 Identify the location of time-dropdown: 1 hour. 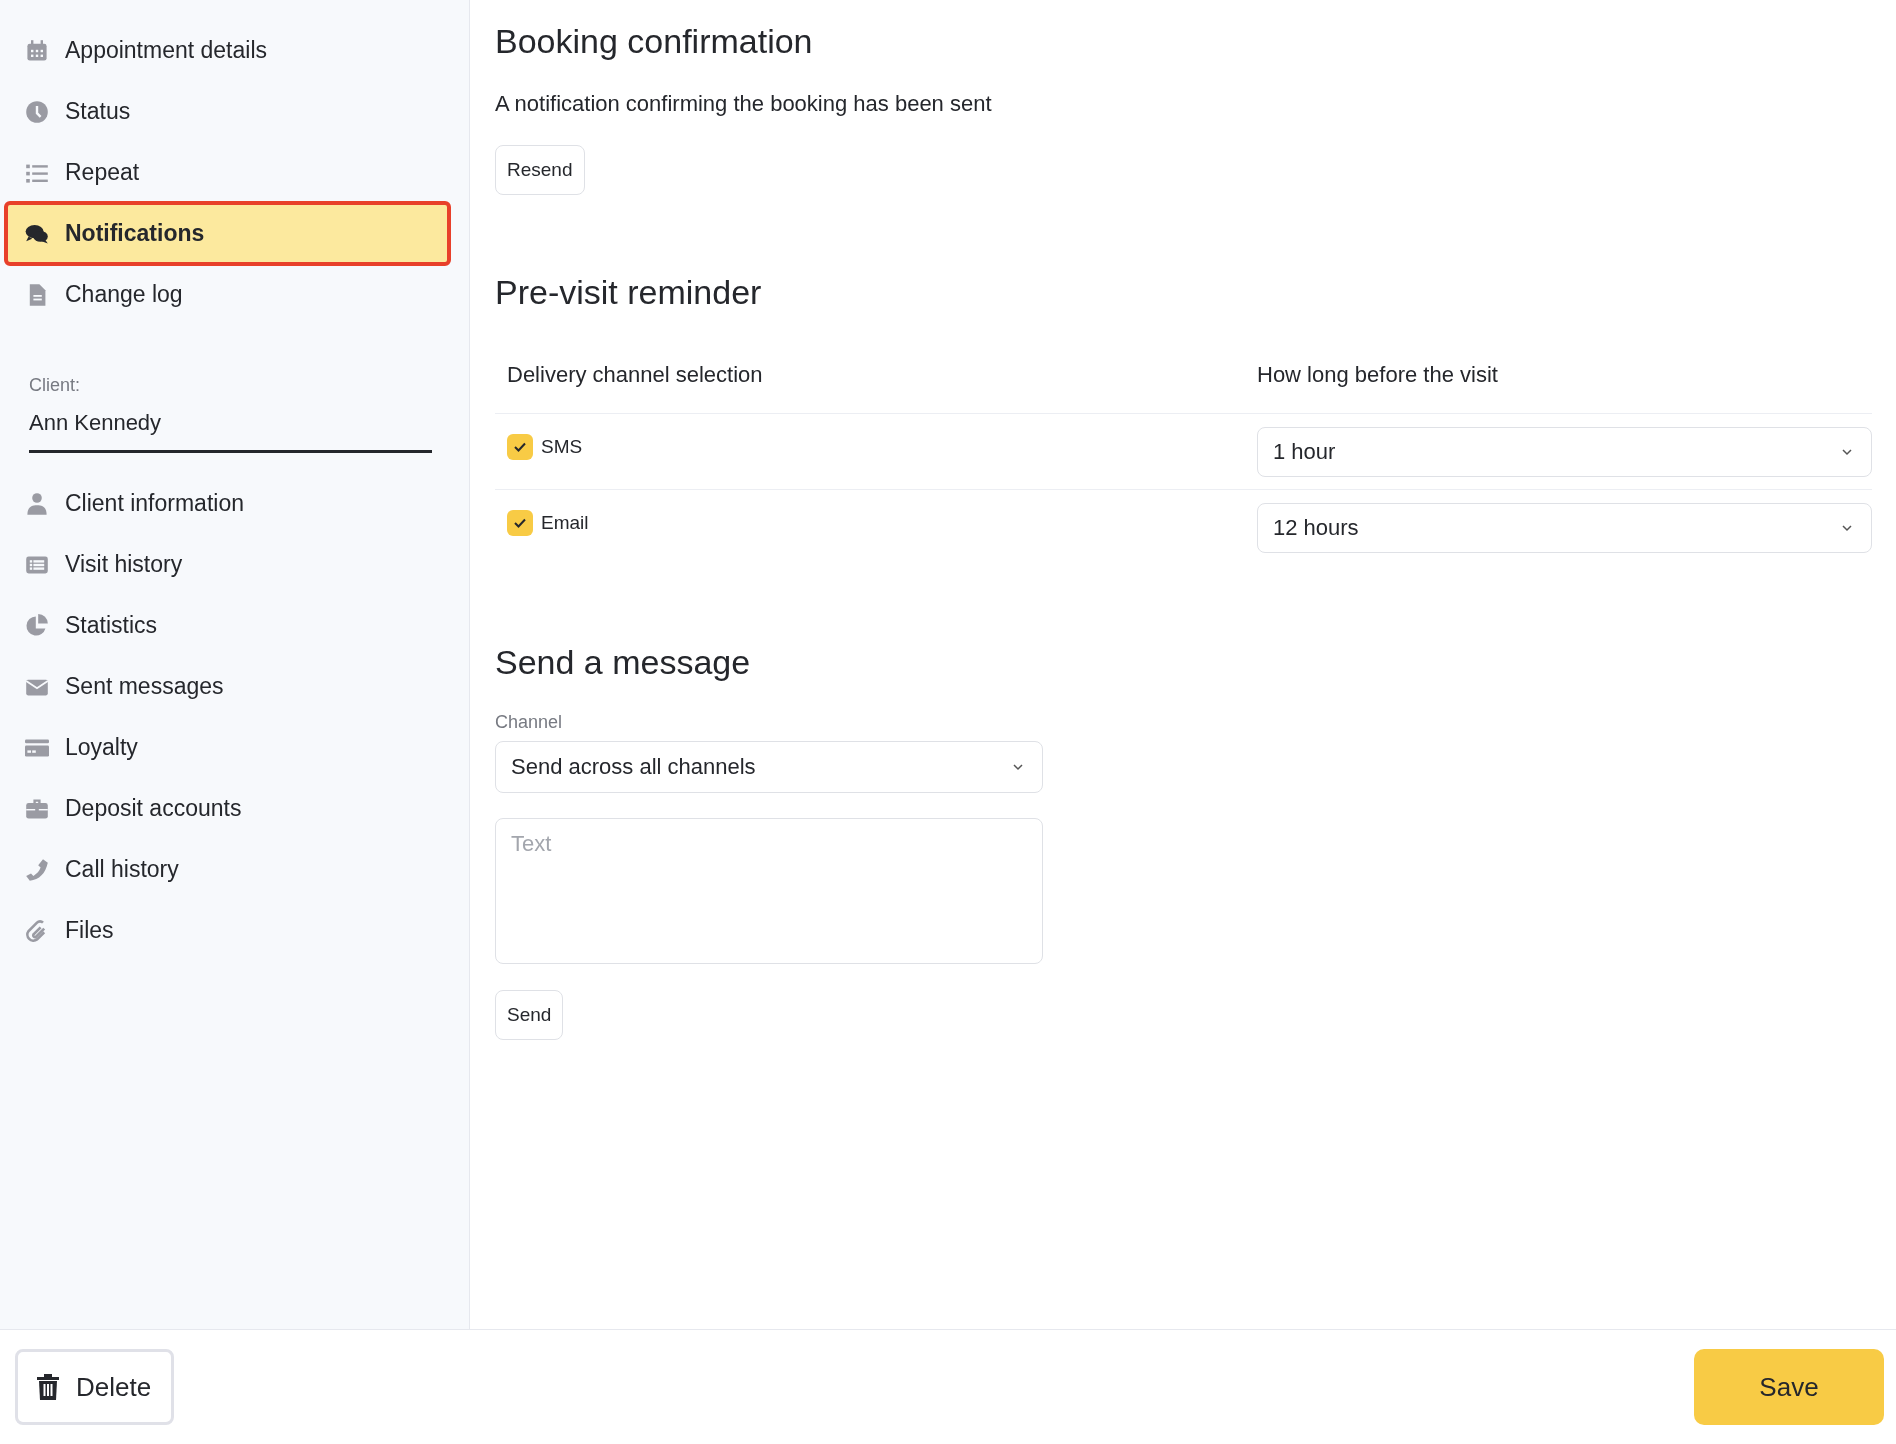
(1564, 452).